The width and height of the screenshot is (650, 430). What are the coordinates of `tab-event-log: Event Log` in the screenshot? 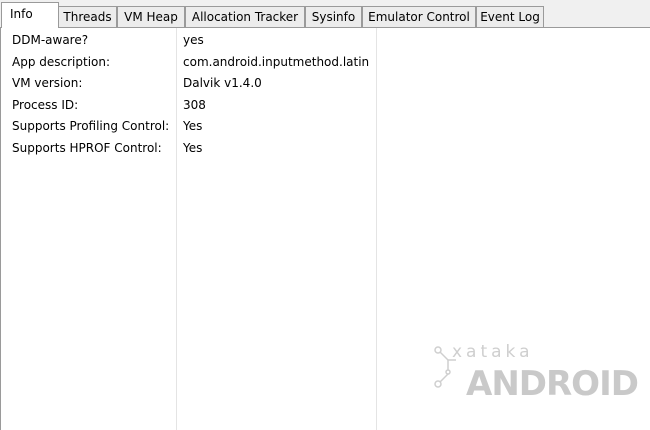 It's located at (510, 16).